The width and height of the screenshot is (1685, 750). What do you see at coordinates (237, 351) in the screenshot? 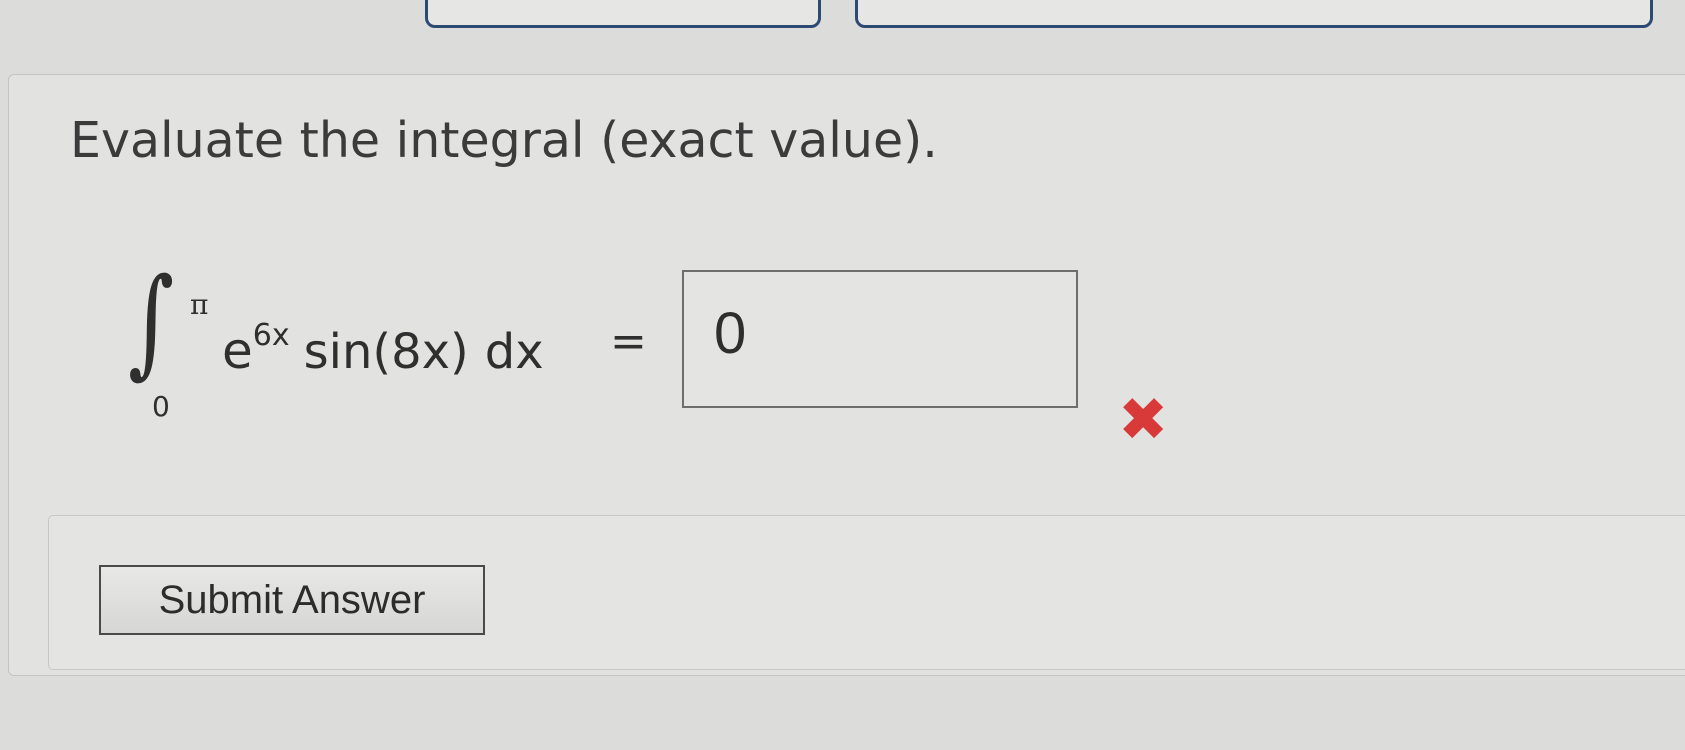
I see `integrand-base: e` at bounding box center [237, 351].